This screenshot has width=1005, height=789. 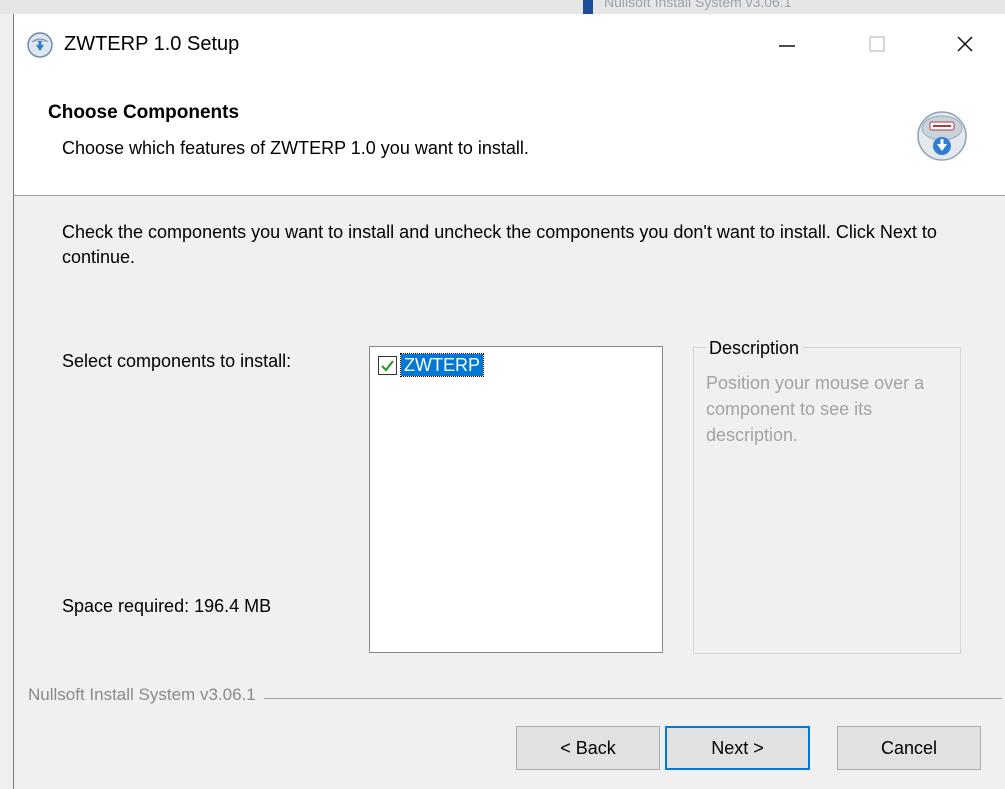 What do you see at coordinates (737, 748) in the screenshot?
I see `next-button: Next >` at bounding box center [737, 748].